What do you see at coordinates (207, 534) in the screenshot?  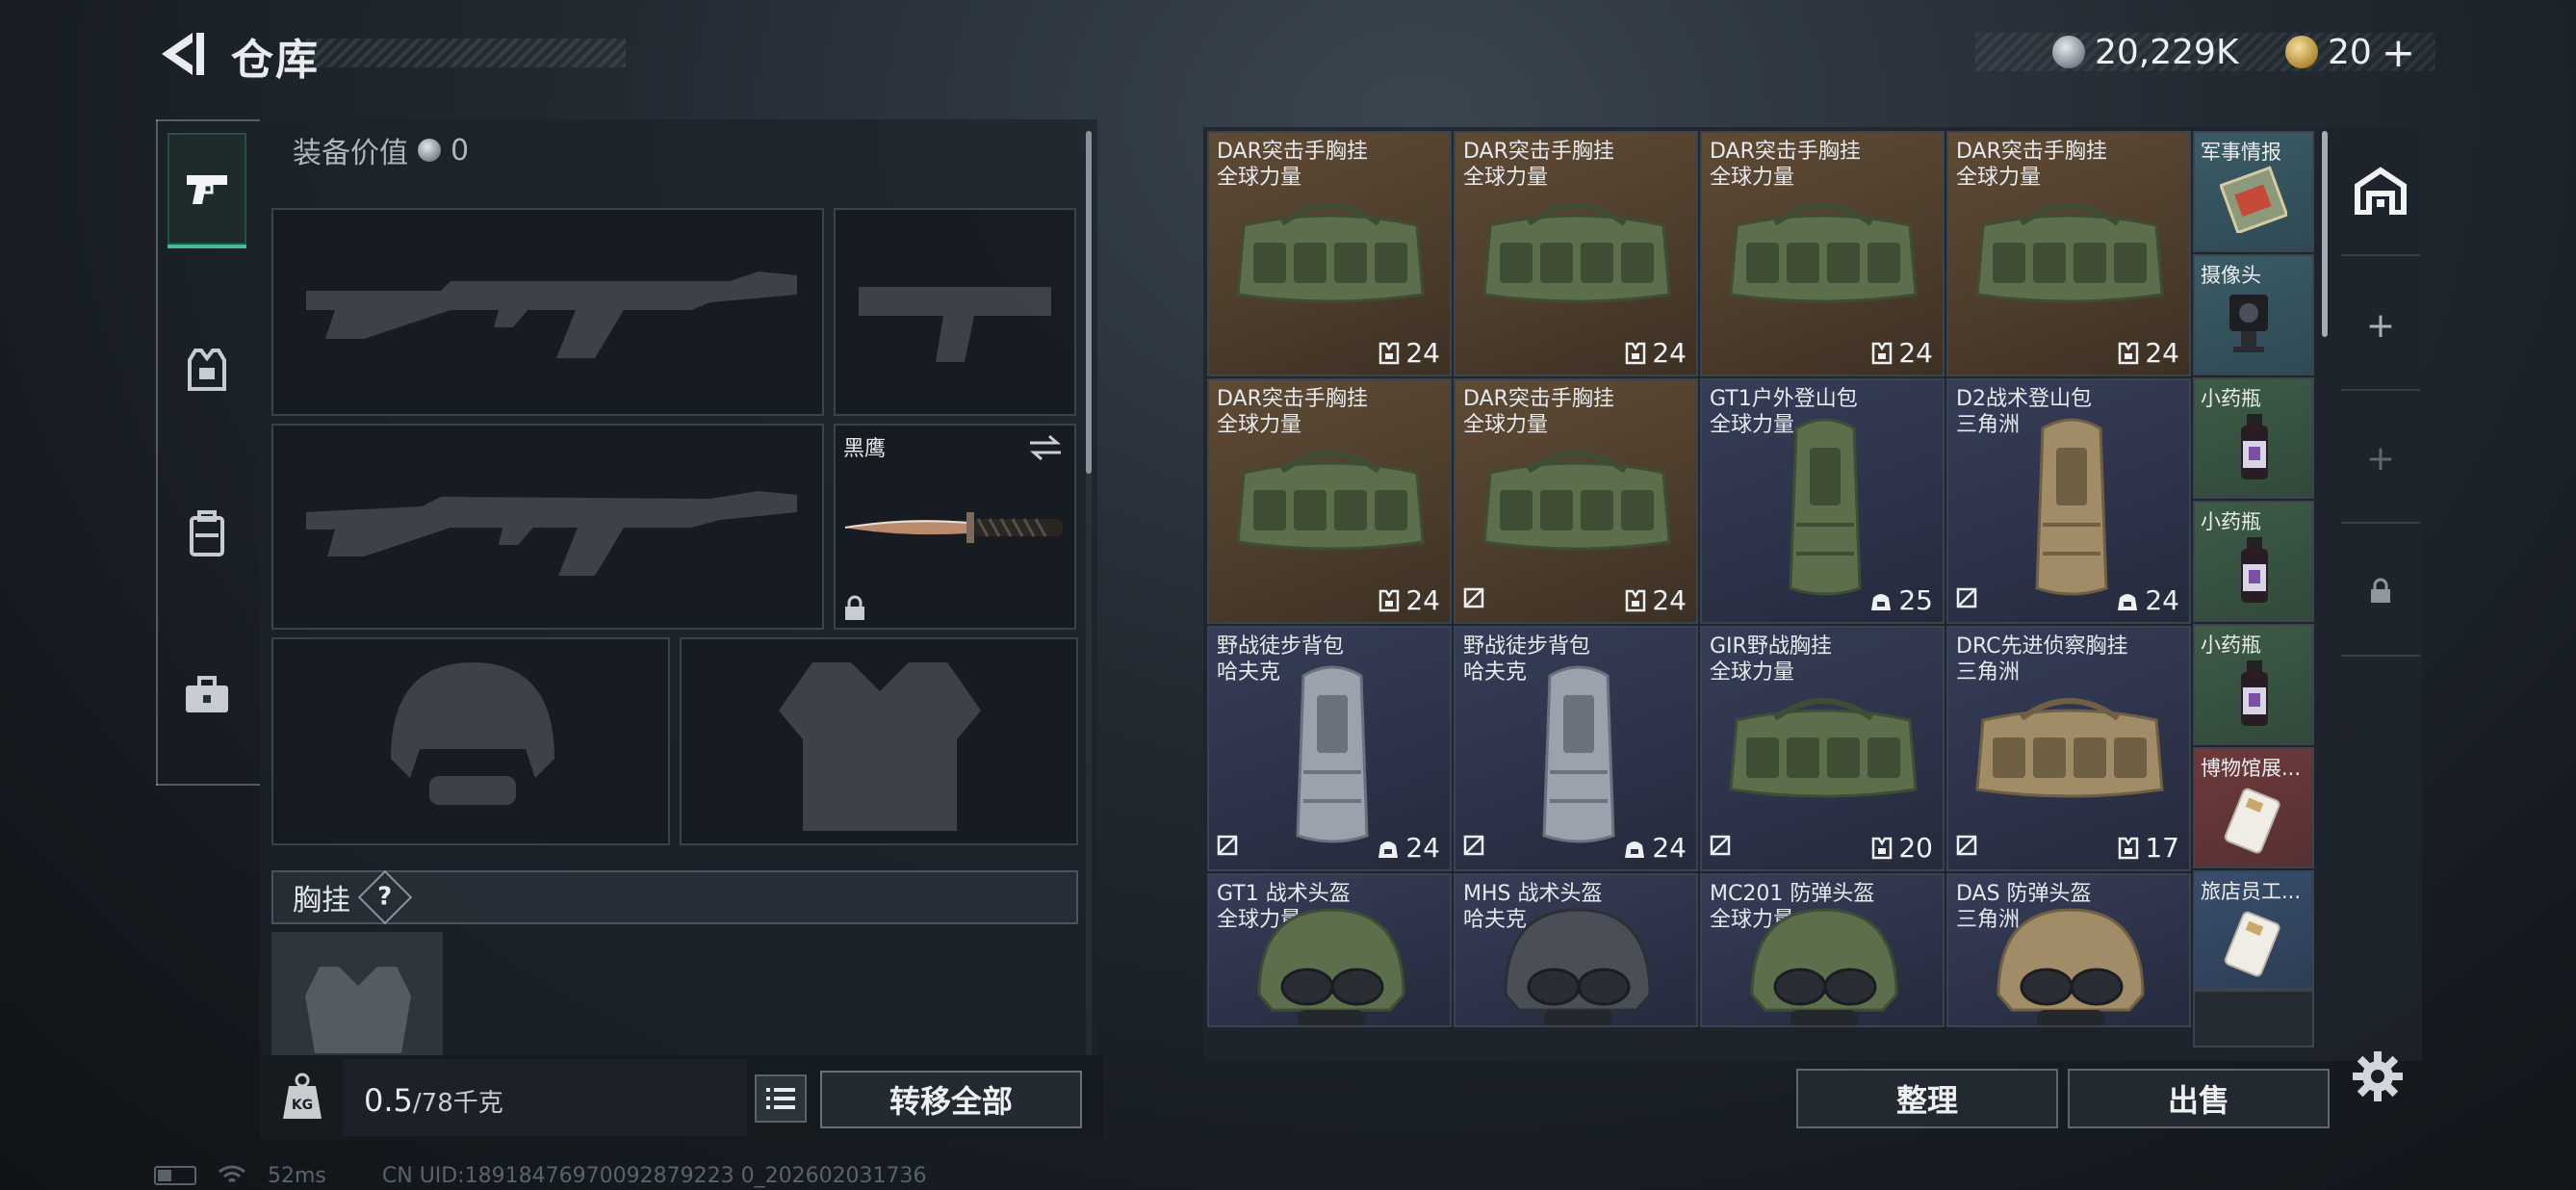 I see `tab-backpack` at bounding box center [207, 534].